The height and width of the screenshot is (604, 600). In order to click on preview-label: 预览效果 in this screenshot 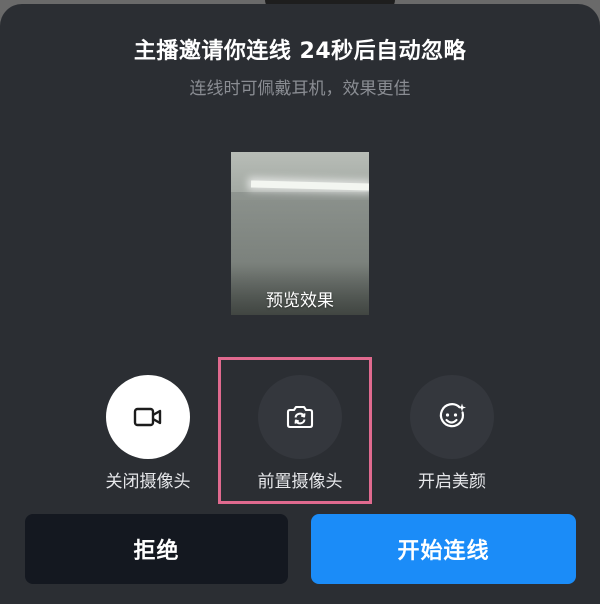, I will do `click(300, 301)`.